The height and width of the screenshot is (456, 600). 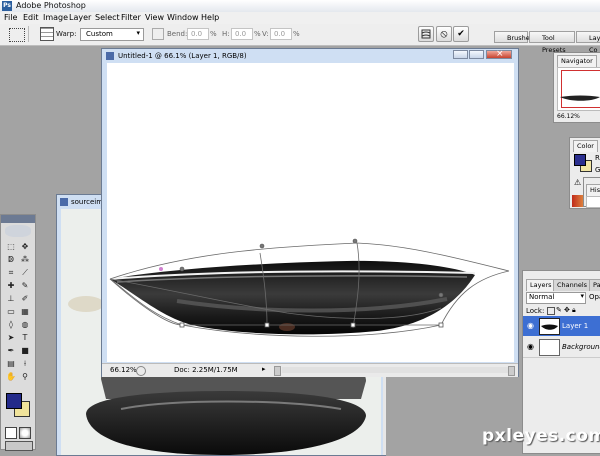 What do you see at coordinates (11, 246) in the screenshot?
I see `marquee-tool-icon: ⬚` at bounding box center [11, 246].